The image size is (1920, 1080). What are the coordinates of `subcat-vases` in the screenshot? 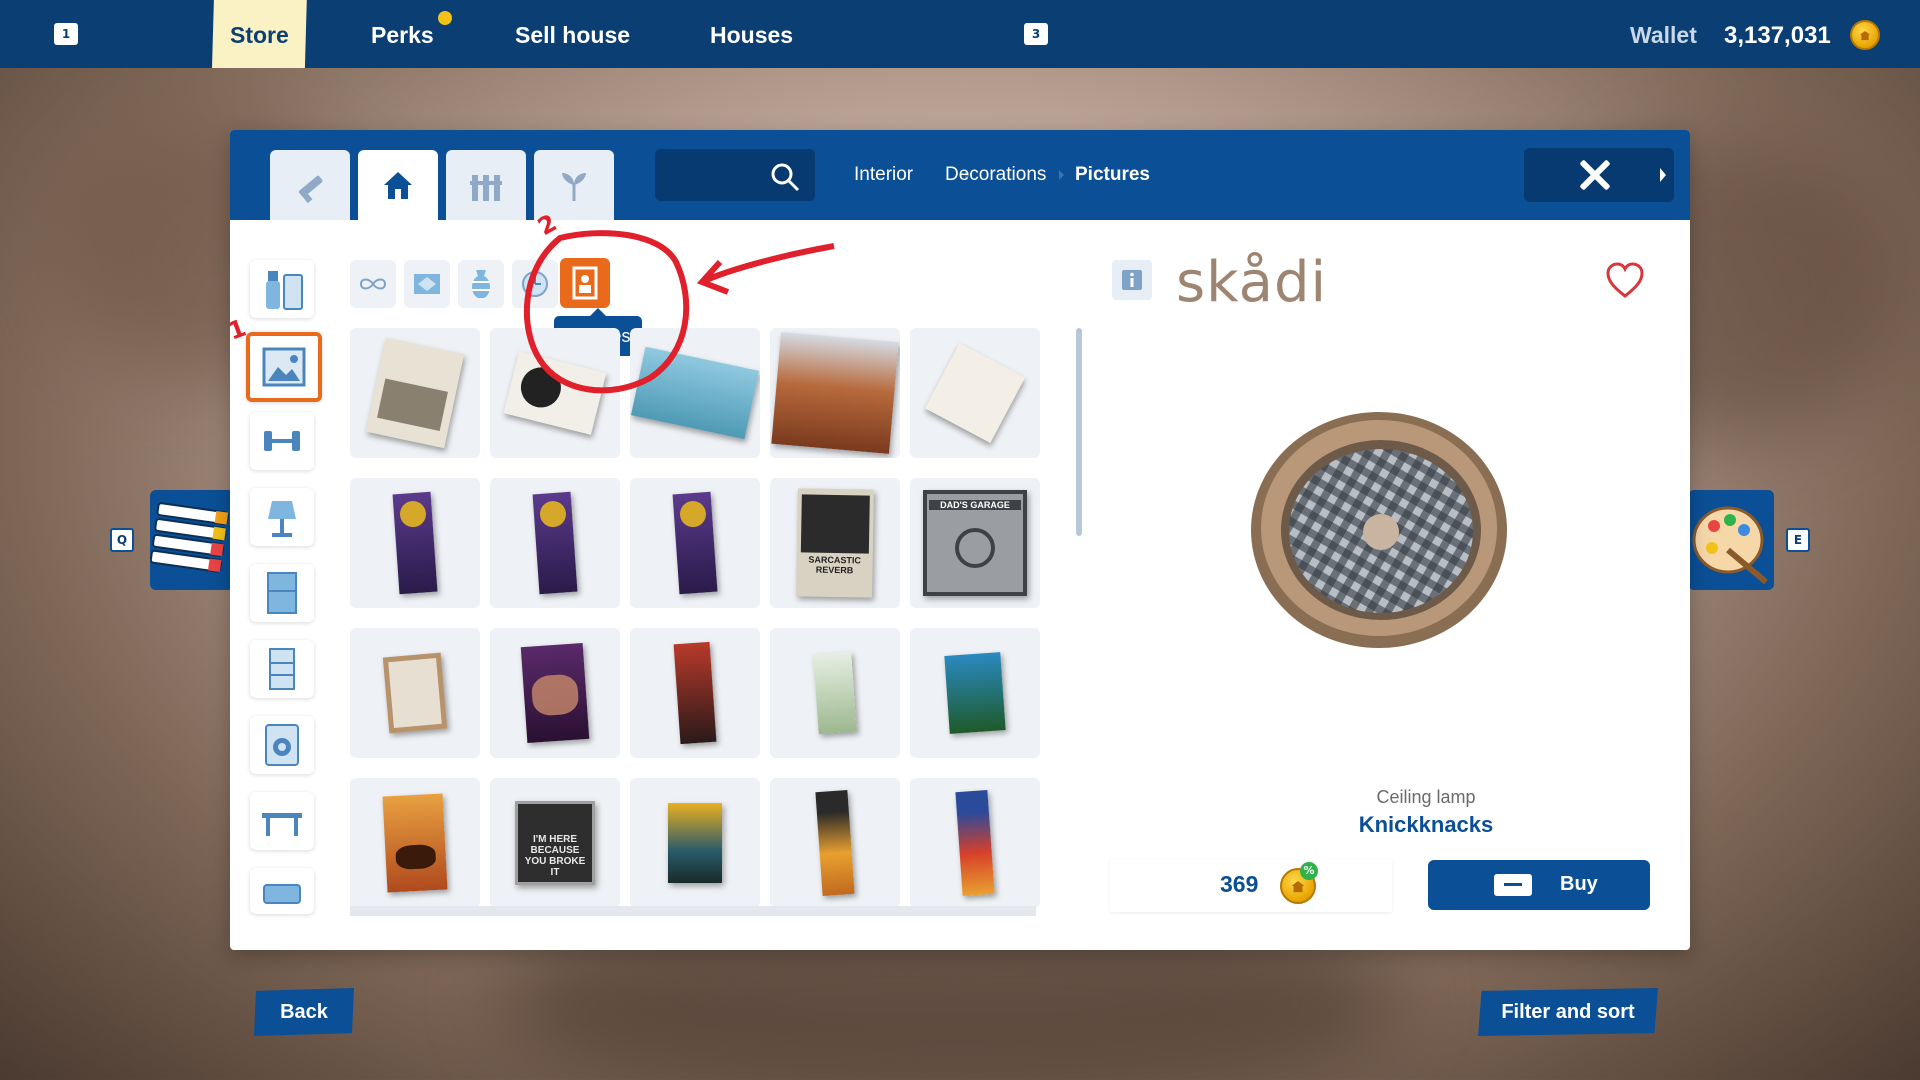 It's located at (481, 284).